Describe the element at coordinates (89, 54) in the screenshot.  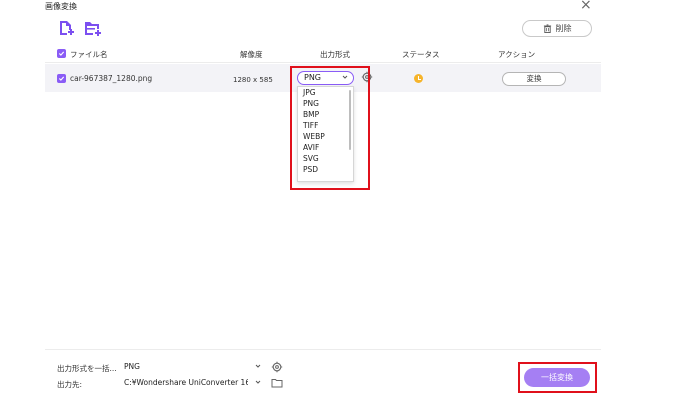
I see `header-filename: ファイル名` at that location.